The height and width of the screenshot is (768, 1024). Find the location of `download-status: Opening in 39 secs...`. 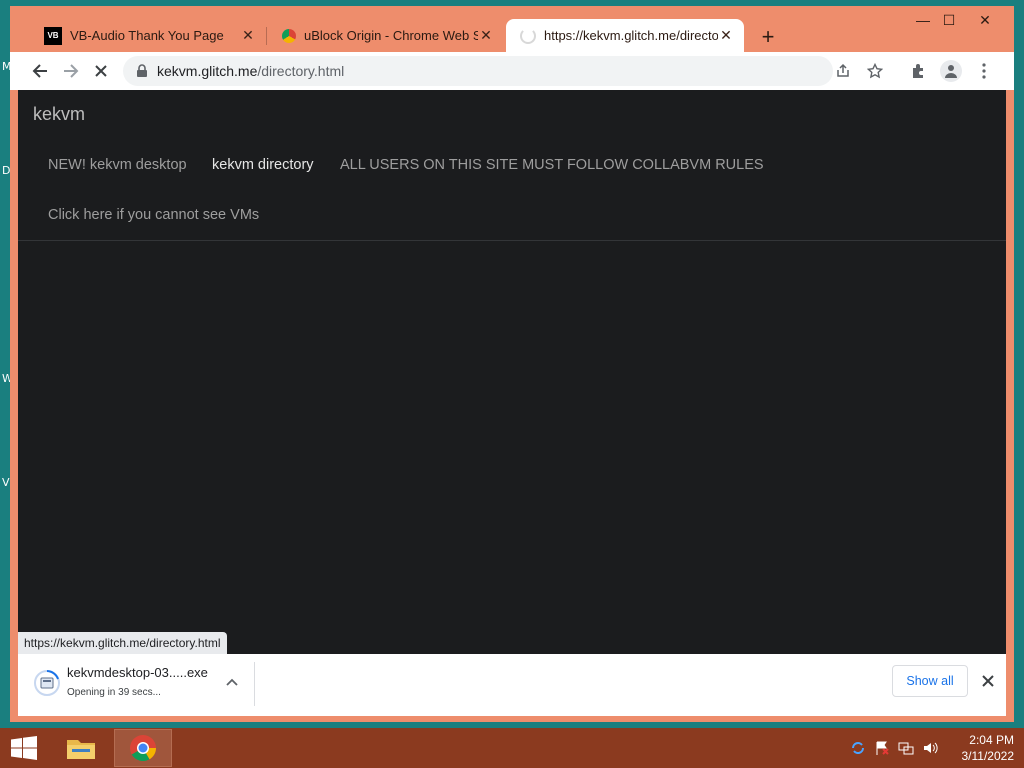

download-status: Opening in 39 secs... is located at coordinates (114, 692).